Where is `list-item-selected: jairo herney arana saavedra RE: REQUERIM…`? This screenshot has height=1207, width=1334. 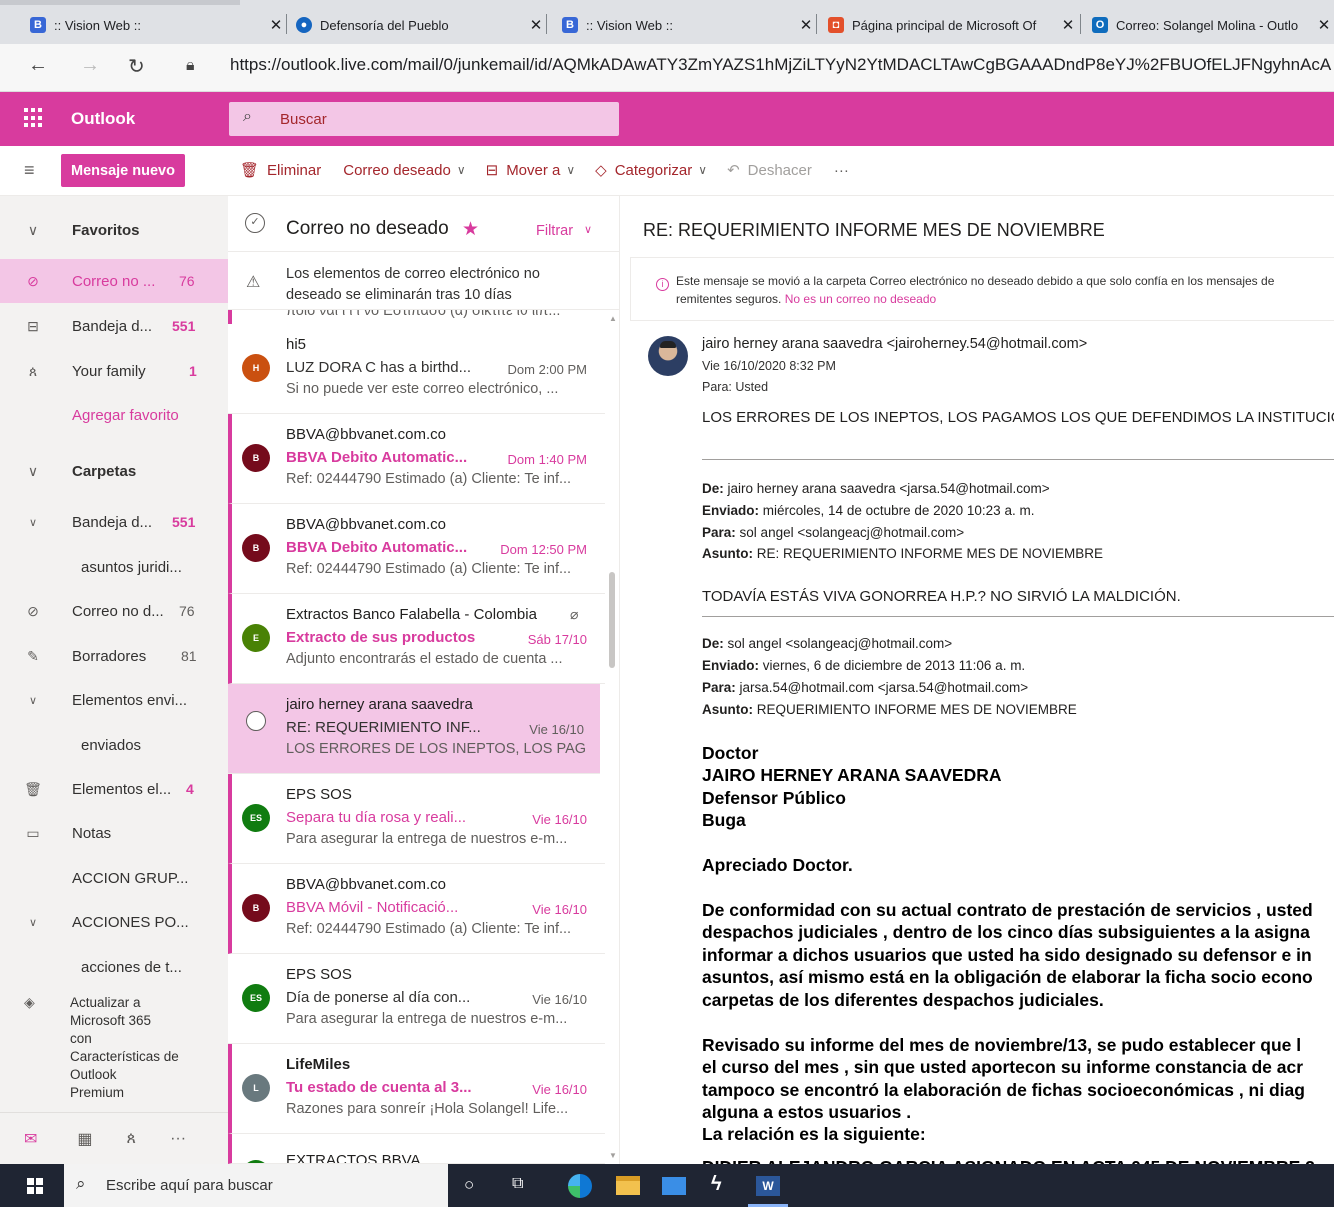
list-item-selected: jairo herney arana saavedra RE: REQUERIM… is located at coordinates (414, 729).